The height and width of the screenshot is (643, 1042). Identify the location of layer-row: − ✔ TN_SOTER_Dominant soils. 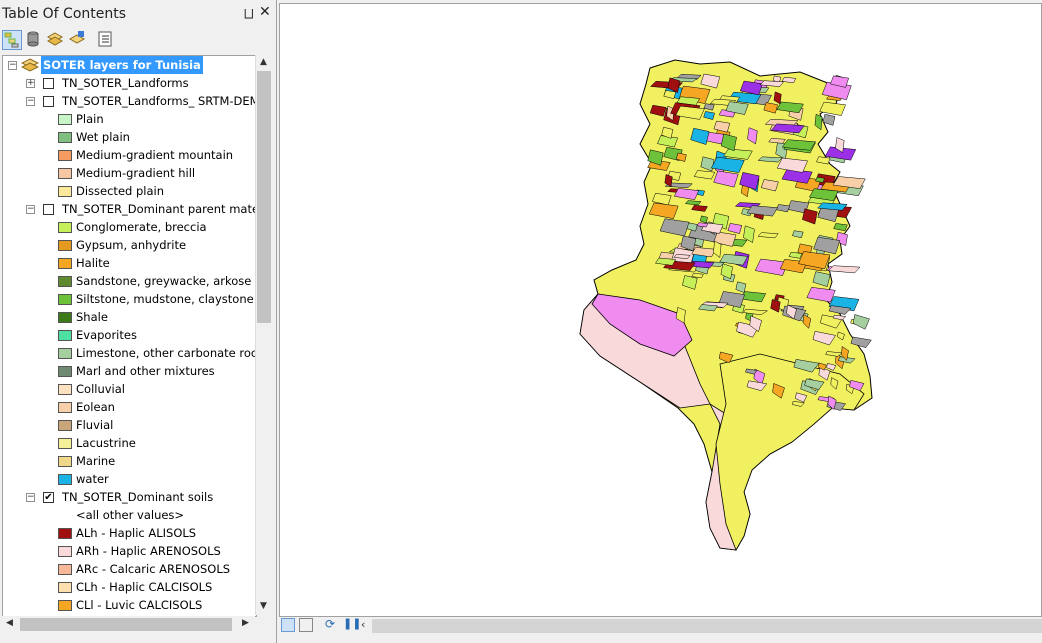
(129, 497).